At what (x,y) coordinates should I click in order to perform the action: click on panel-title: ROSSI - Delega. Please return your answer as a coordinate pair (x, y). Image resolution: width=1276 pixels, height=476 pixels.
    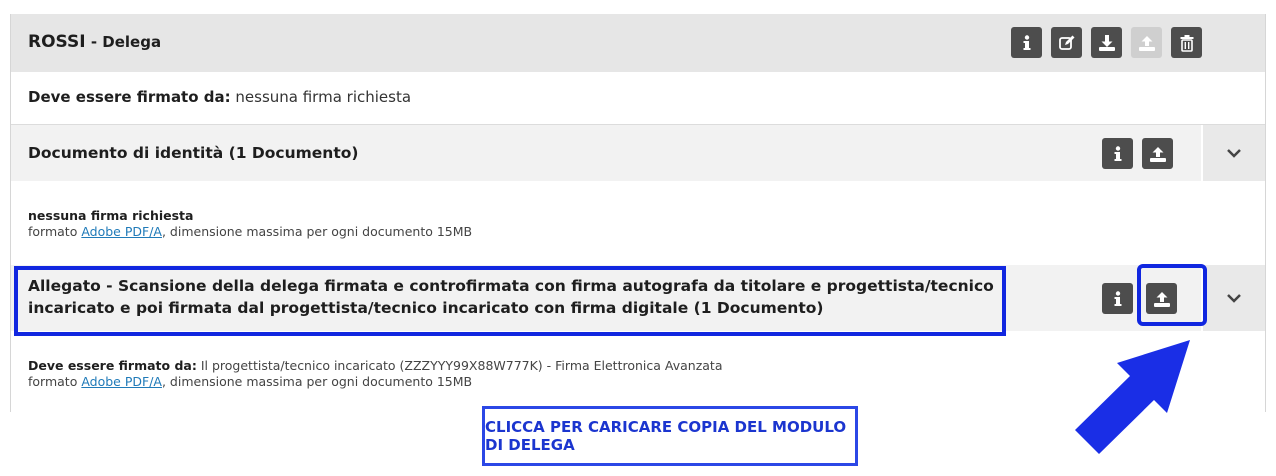
    Looking at the image, I should click on (95, 42).